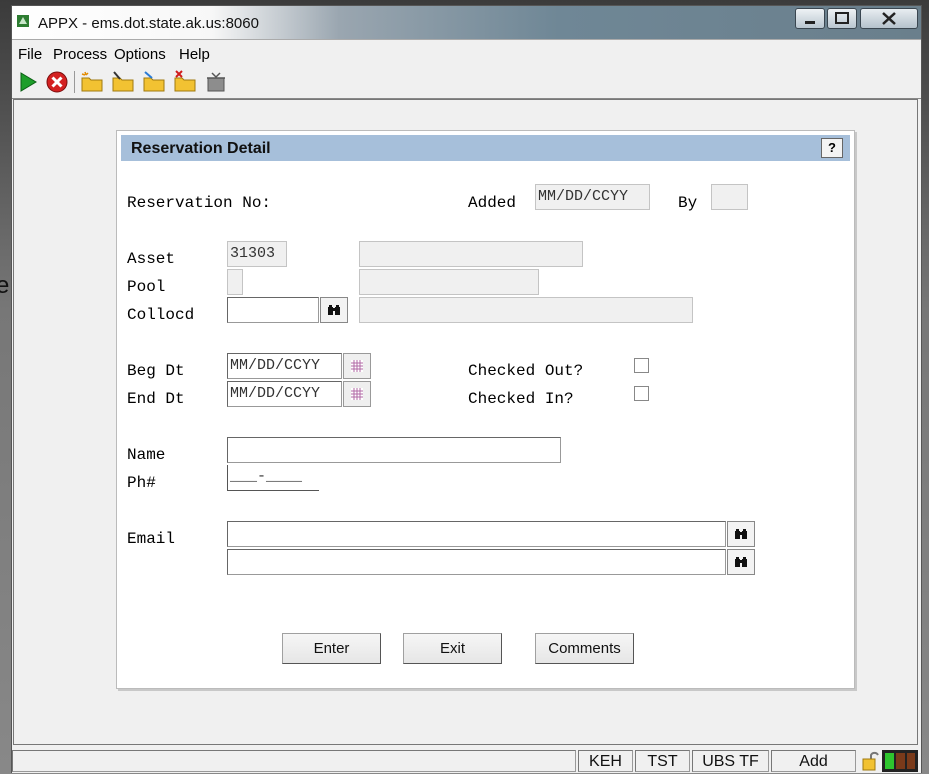 This screenshot has width=929, height=774. I want to click on beg-dt-label: Beg Dt, so click(156, 371).